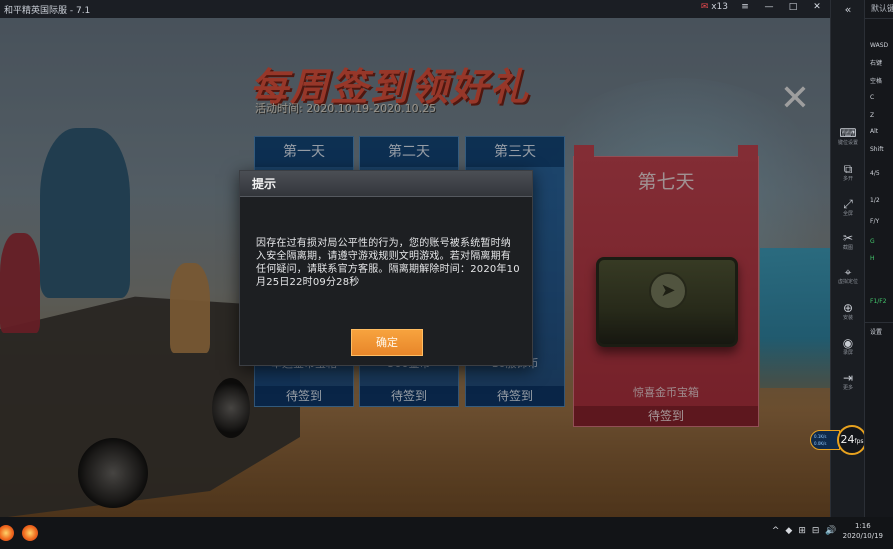 Image resolution: width=893 pixels, height=549 pixels. What do you see at coordinates (386, 184) in the screenshot?
I see `dialog-title: 提示` at bounding box center [386, 184].